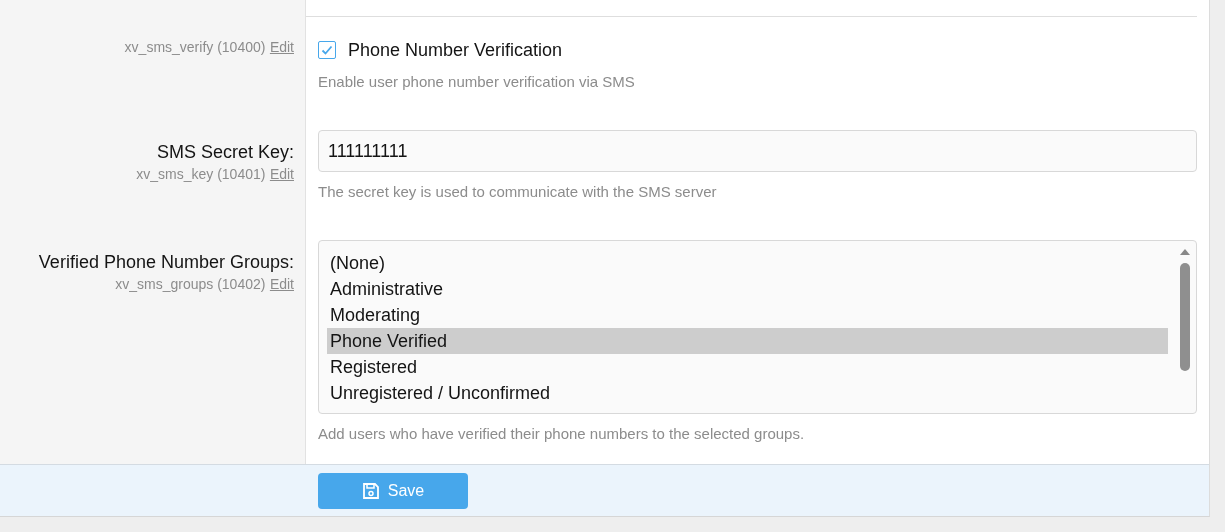  Describe the element at coordinates (747, 315) in the screenshot. I see `listbox-option: Moderating` at that location.